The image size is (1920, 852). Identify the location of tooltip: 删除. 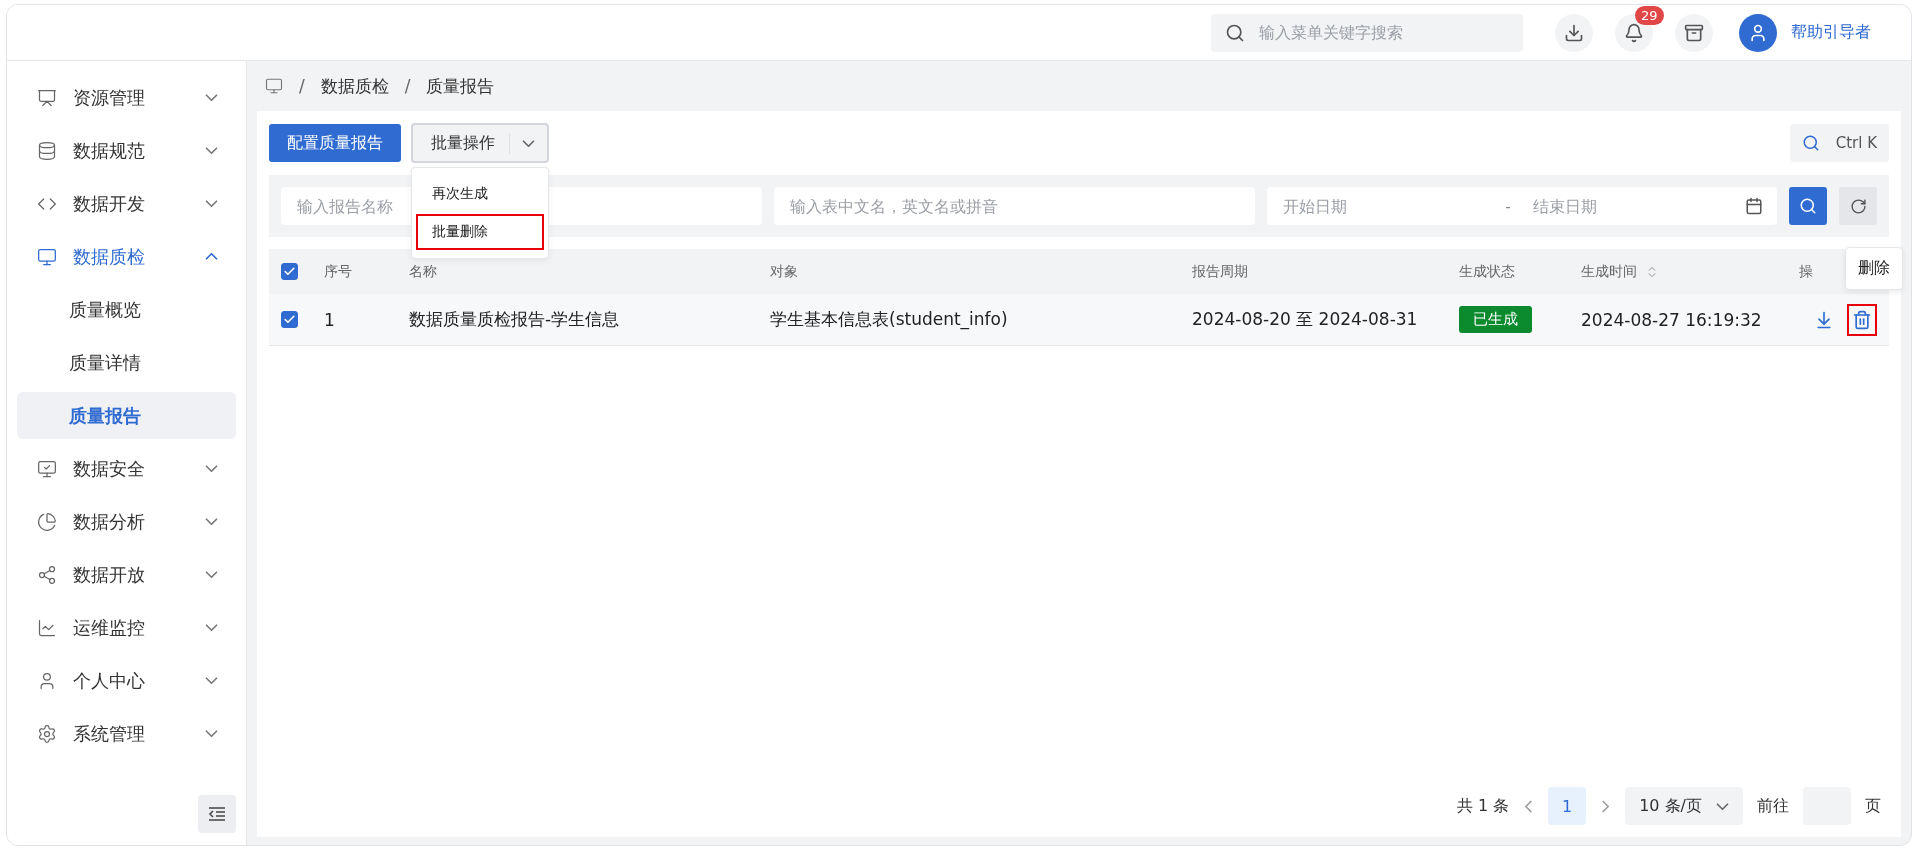
(1874, 268).